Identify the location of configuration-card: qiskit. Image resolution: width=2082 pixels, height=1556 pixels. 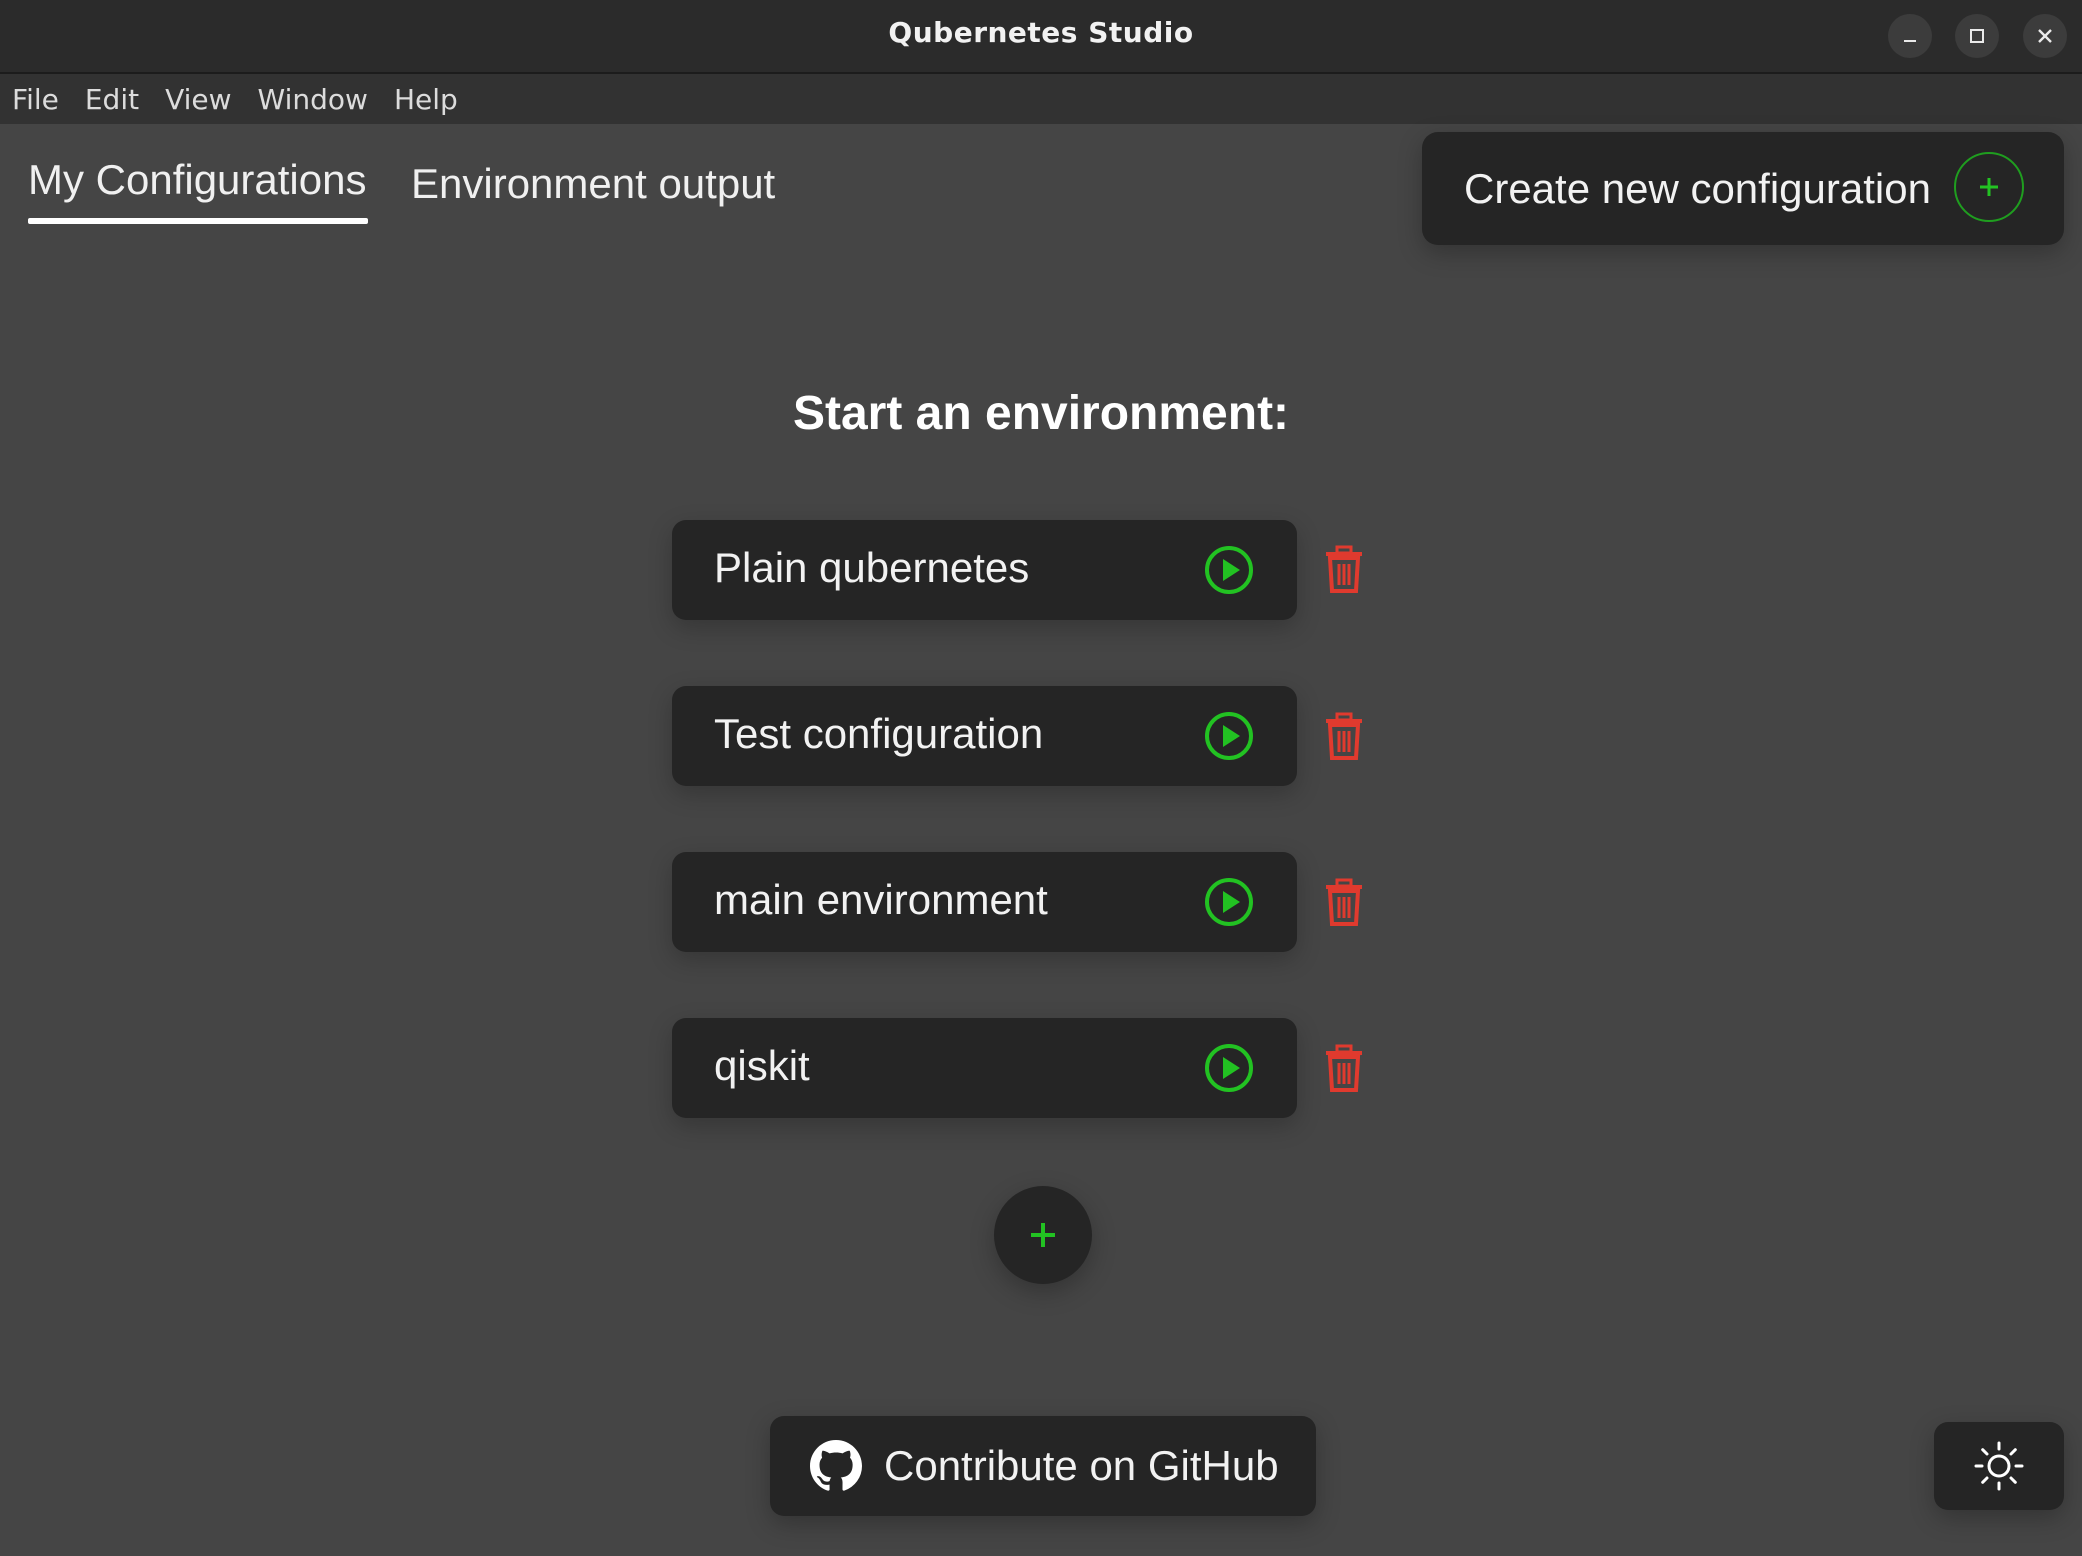
(984, 1068).